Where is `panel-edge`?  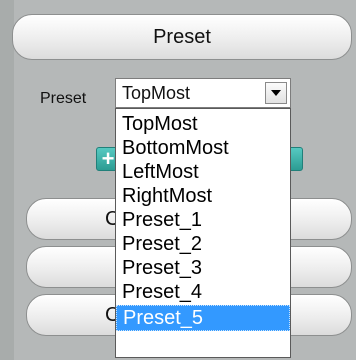
panel-edge is located at coordinates (7, 180).